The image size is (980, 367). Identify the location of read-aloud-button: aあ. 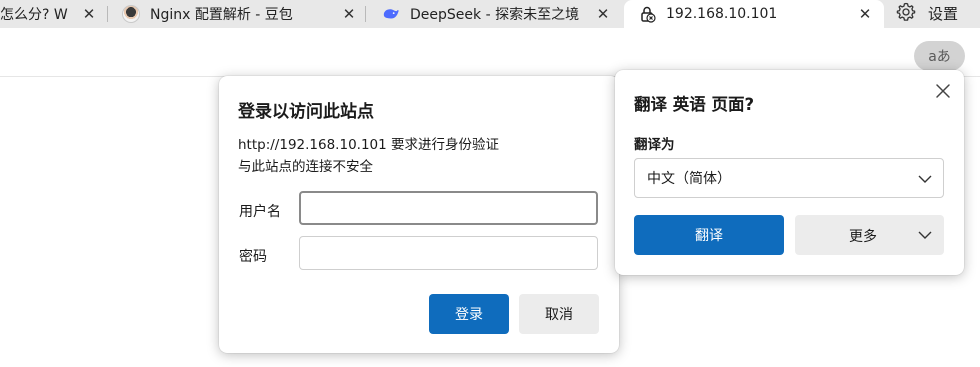
(939, 56).